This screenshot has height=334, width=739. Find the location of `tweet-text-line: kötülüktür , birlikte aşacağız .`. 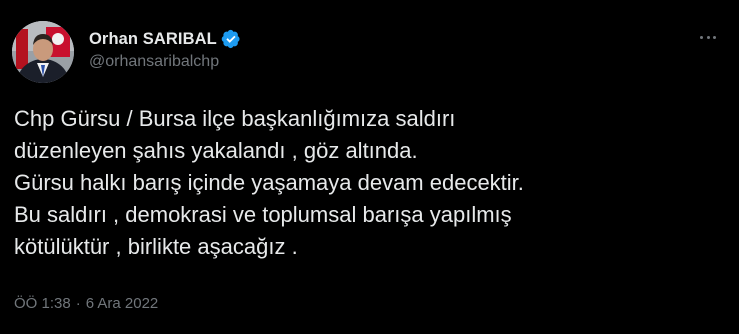

tweet-text-line: kötülüktür , birlikte aşacağız . is located at coordinates (156, 246).